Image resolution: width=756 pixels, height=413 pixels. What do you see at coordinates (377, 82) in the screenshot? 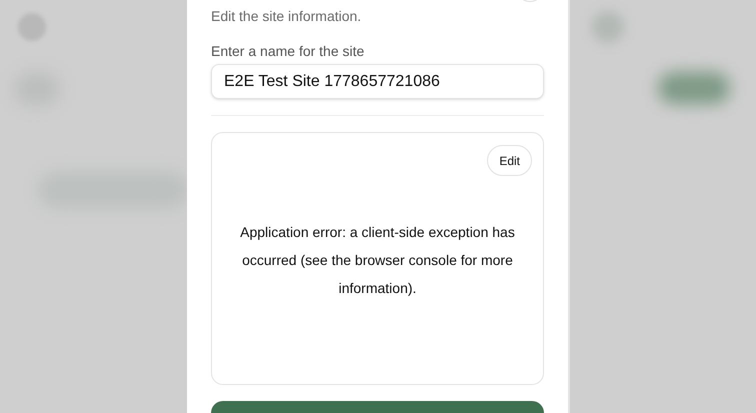
I see `site-name-field: E2E Test Site 1778657721086` at bounding box center [377, 82].